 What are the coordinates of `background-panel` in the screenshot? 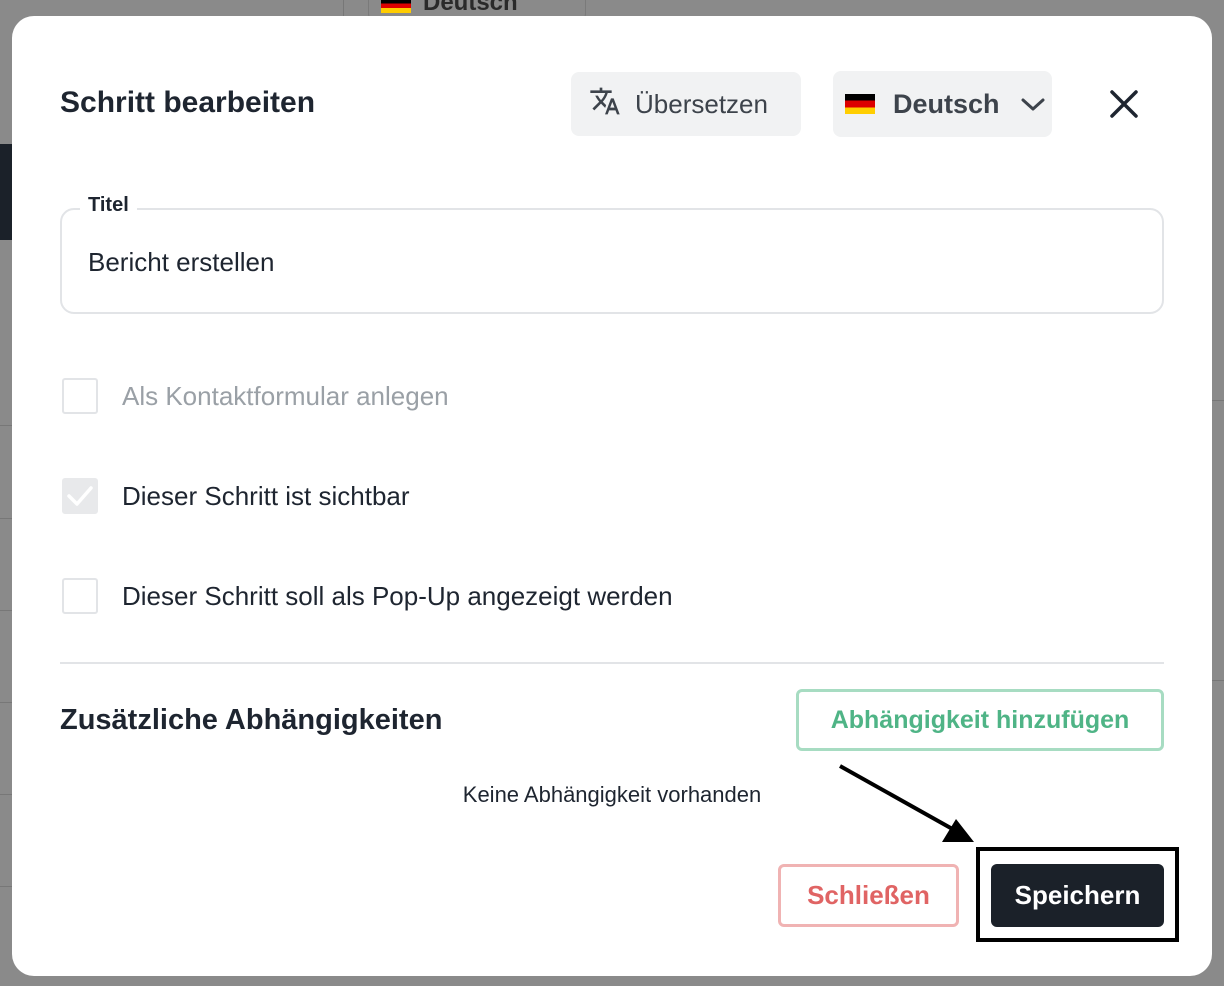 It's located at (6, 192).